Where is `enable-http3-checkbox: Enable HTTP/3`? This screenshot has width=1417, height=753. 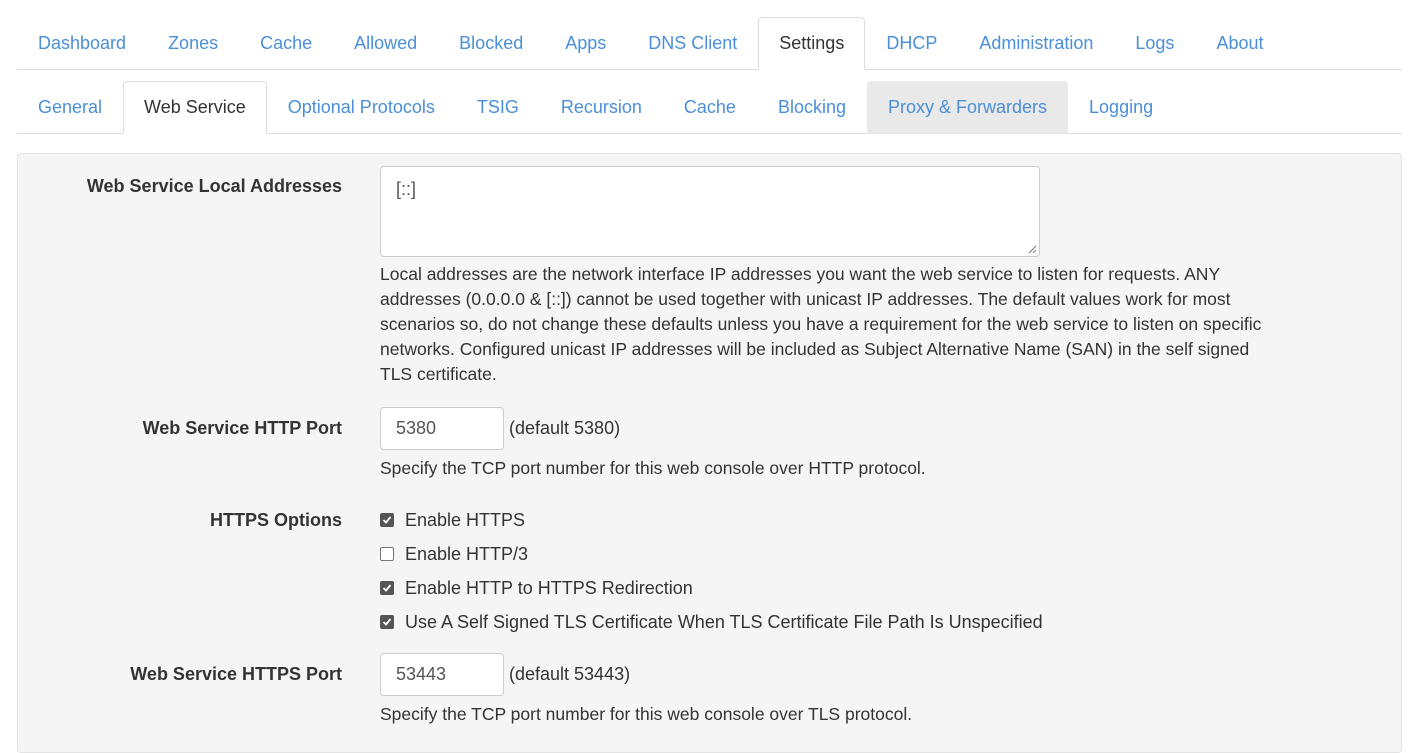 enable-http3-checkbox: Enable HTTP/3 is located at coordinates (454, 554).